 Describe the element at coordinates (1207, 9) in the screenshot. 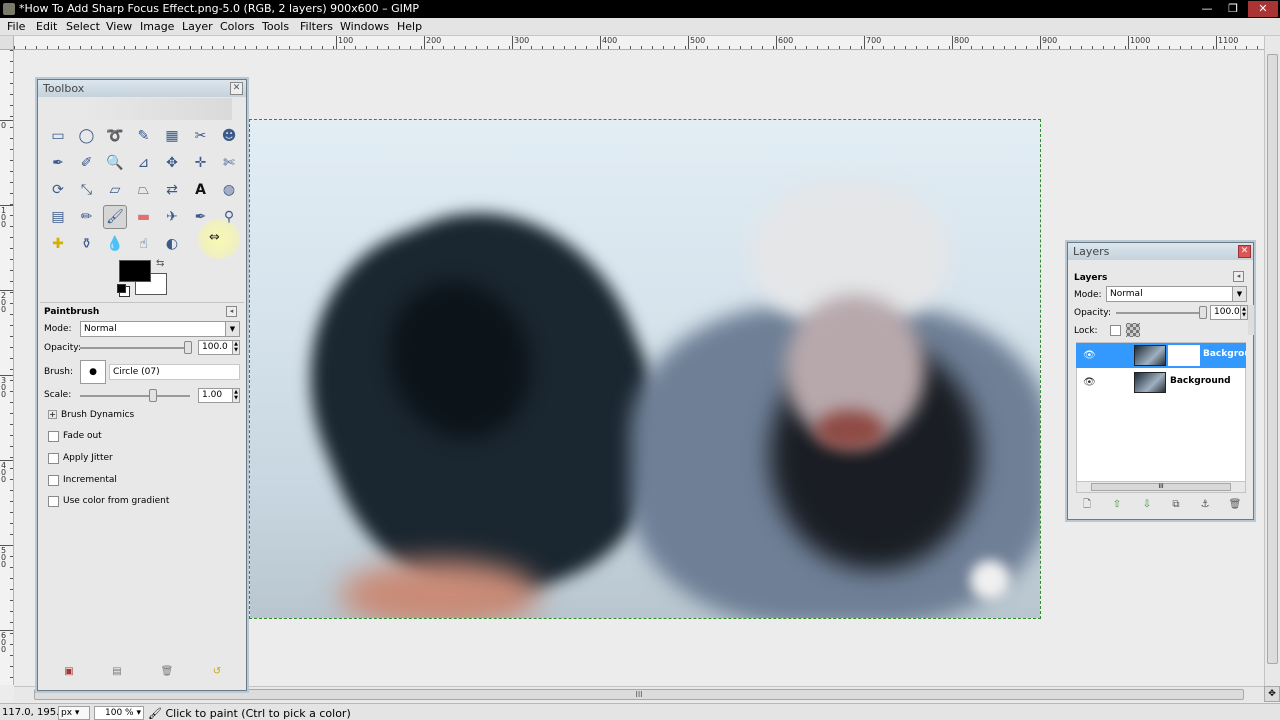

I see `minimize-button: —` at that location.